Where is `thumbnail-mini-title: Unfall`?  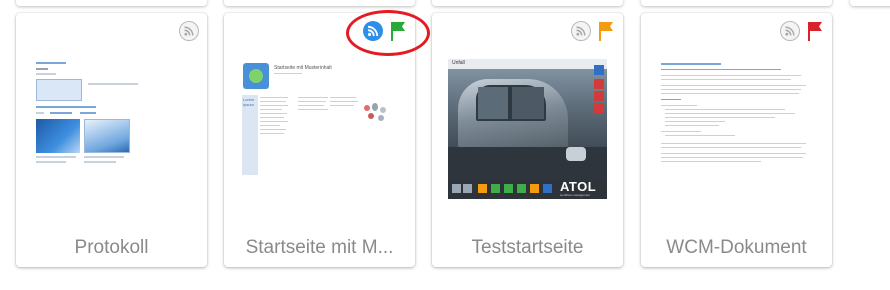
thumbnail-mini-title: Unfall is located at coordinates (458, 63).